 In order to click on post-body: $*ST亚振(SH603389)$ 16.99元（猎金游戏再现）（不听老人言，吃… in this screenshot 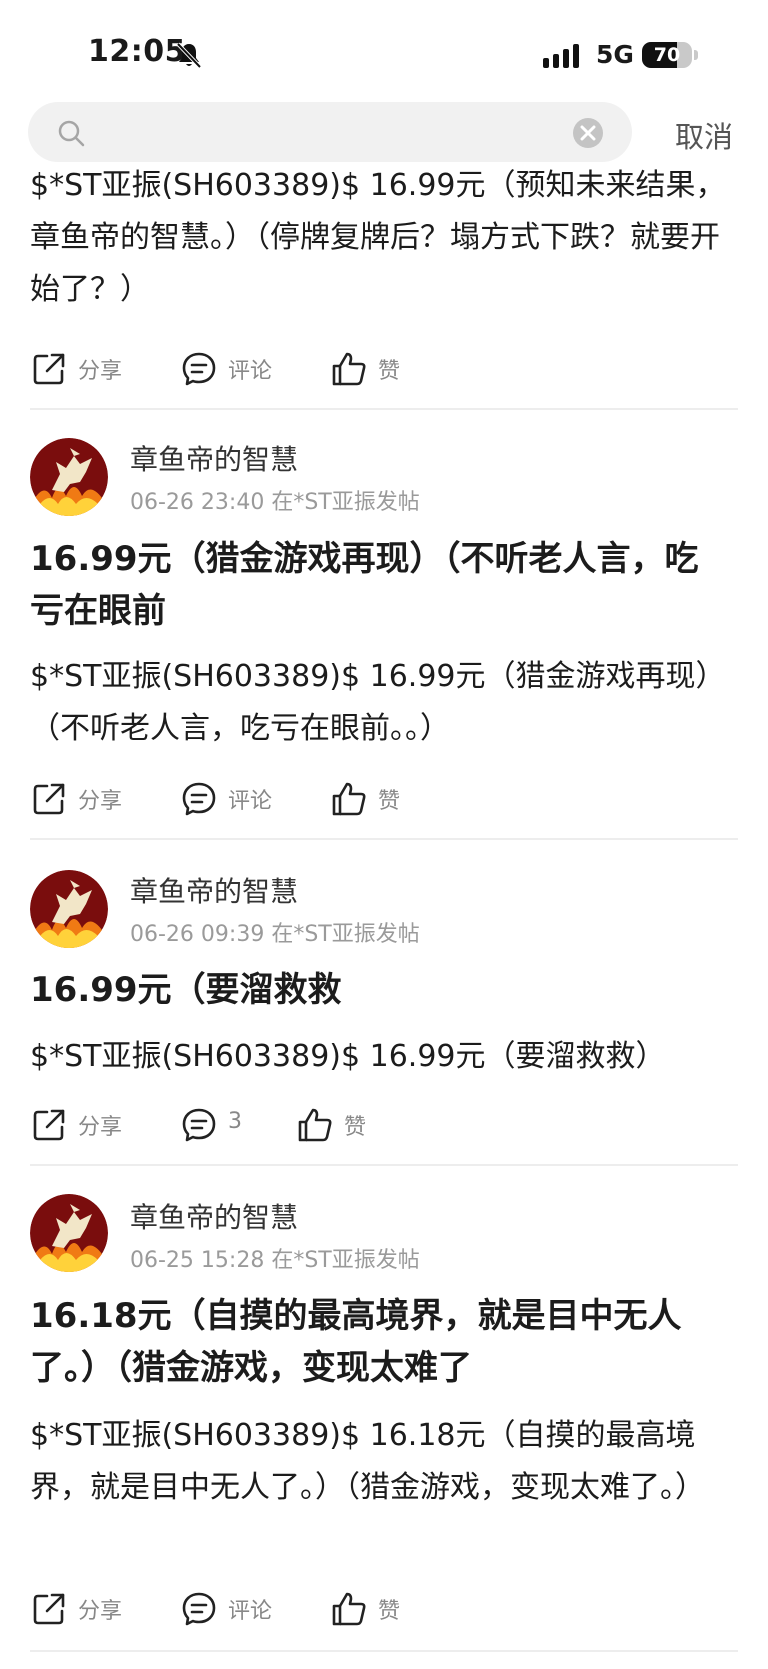, I will do `click(380, 703)`.